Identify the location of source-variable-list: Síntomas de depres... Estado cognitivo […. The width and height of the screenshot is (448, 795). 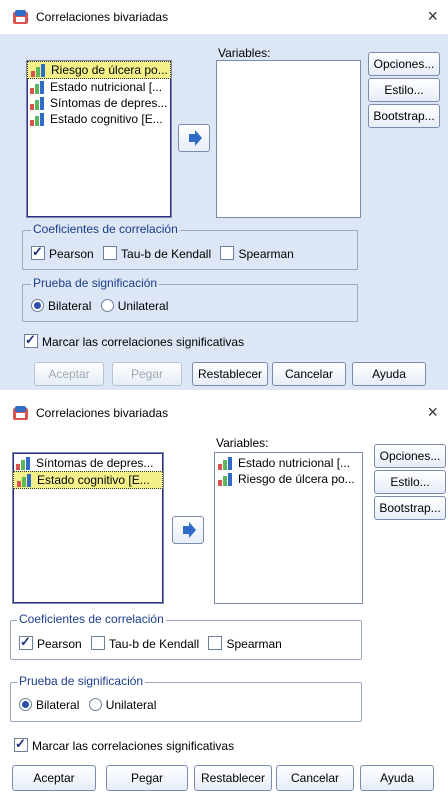
(88, 528).